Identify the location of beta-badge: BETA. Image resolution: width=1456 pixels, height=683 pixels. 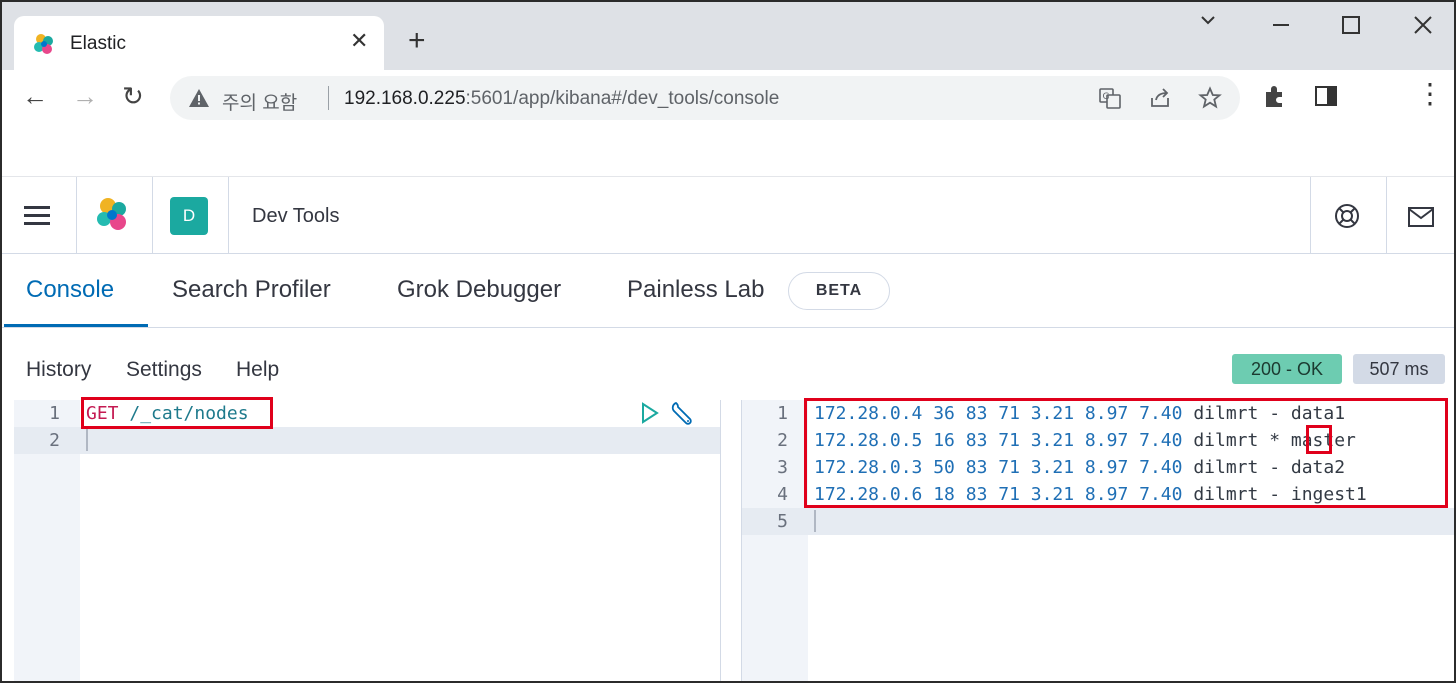
(839, 291).